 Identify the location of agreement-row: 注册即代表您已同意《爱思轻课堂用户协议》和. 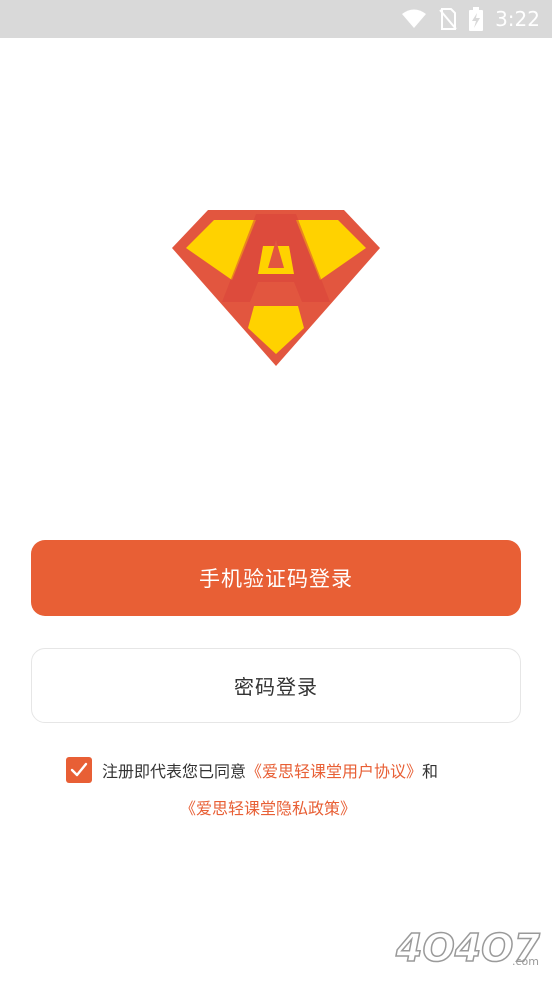
(291, 770).